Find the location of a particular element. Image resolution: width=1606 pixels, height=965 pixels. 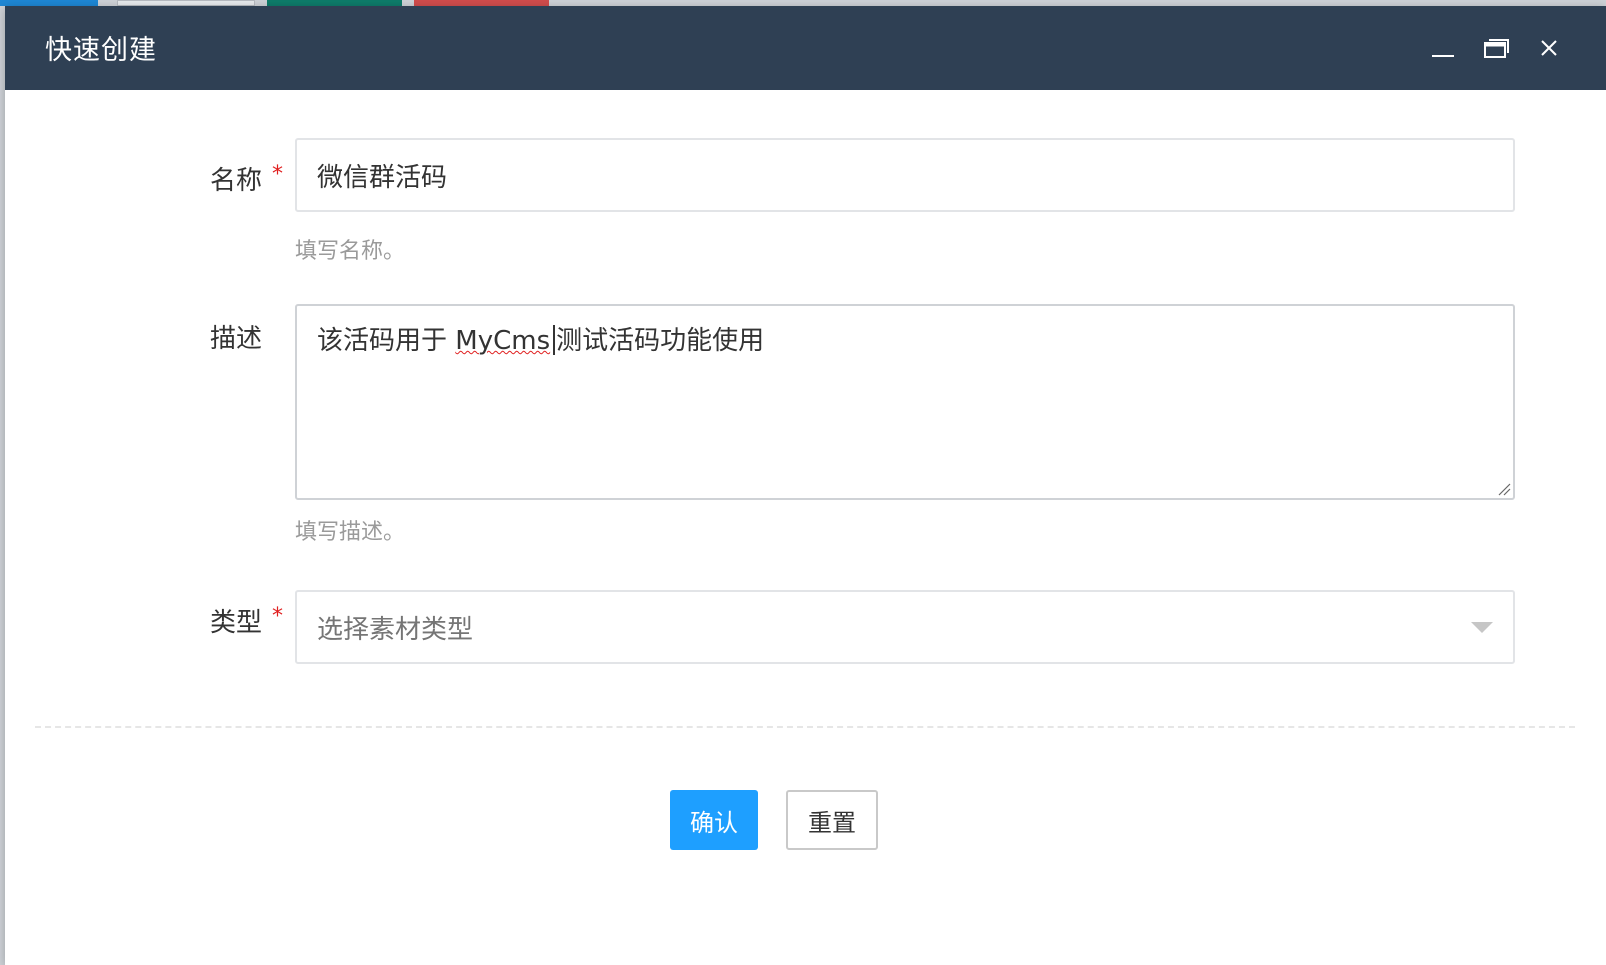

confirm-button: 确认 is located at coordinates (714, 820).